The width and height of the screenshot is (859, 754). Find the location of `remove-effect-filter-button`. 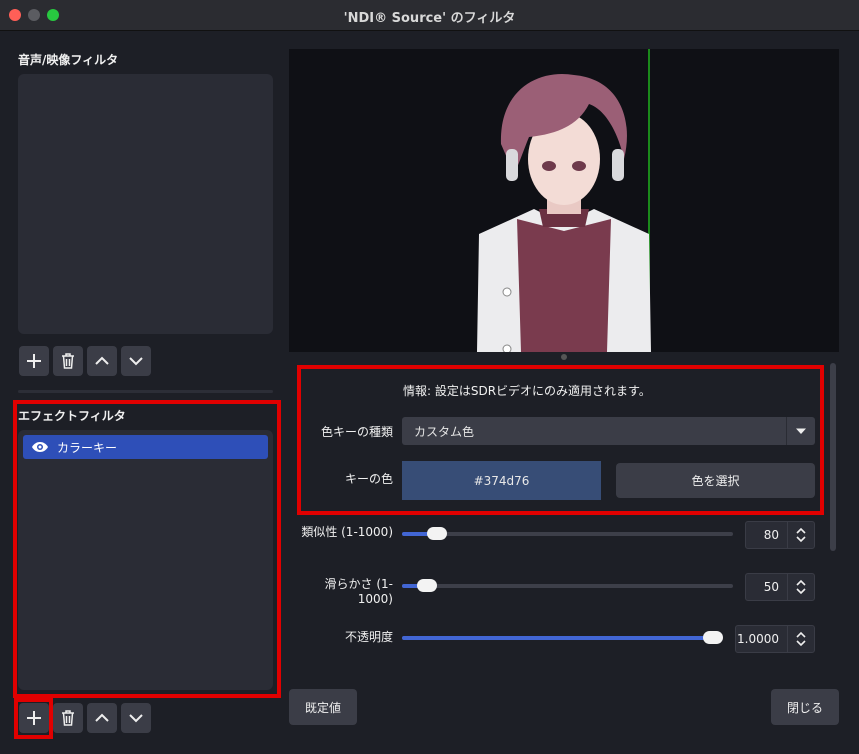

remove-effect-filter-button is located at coordinates (68, 718).